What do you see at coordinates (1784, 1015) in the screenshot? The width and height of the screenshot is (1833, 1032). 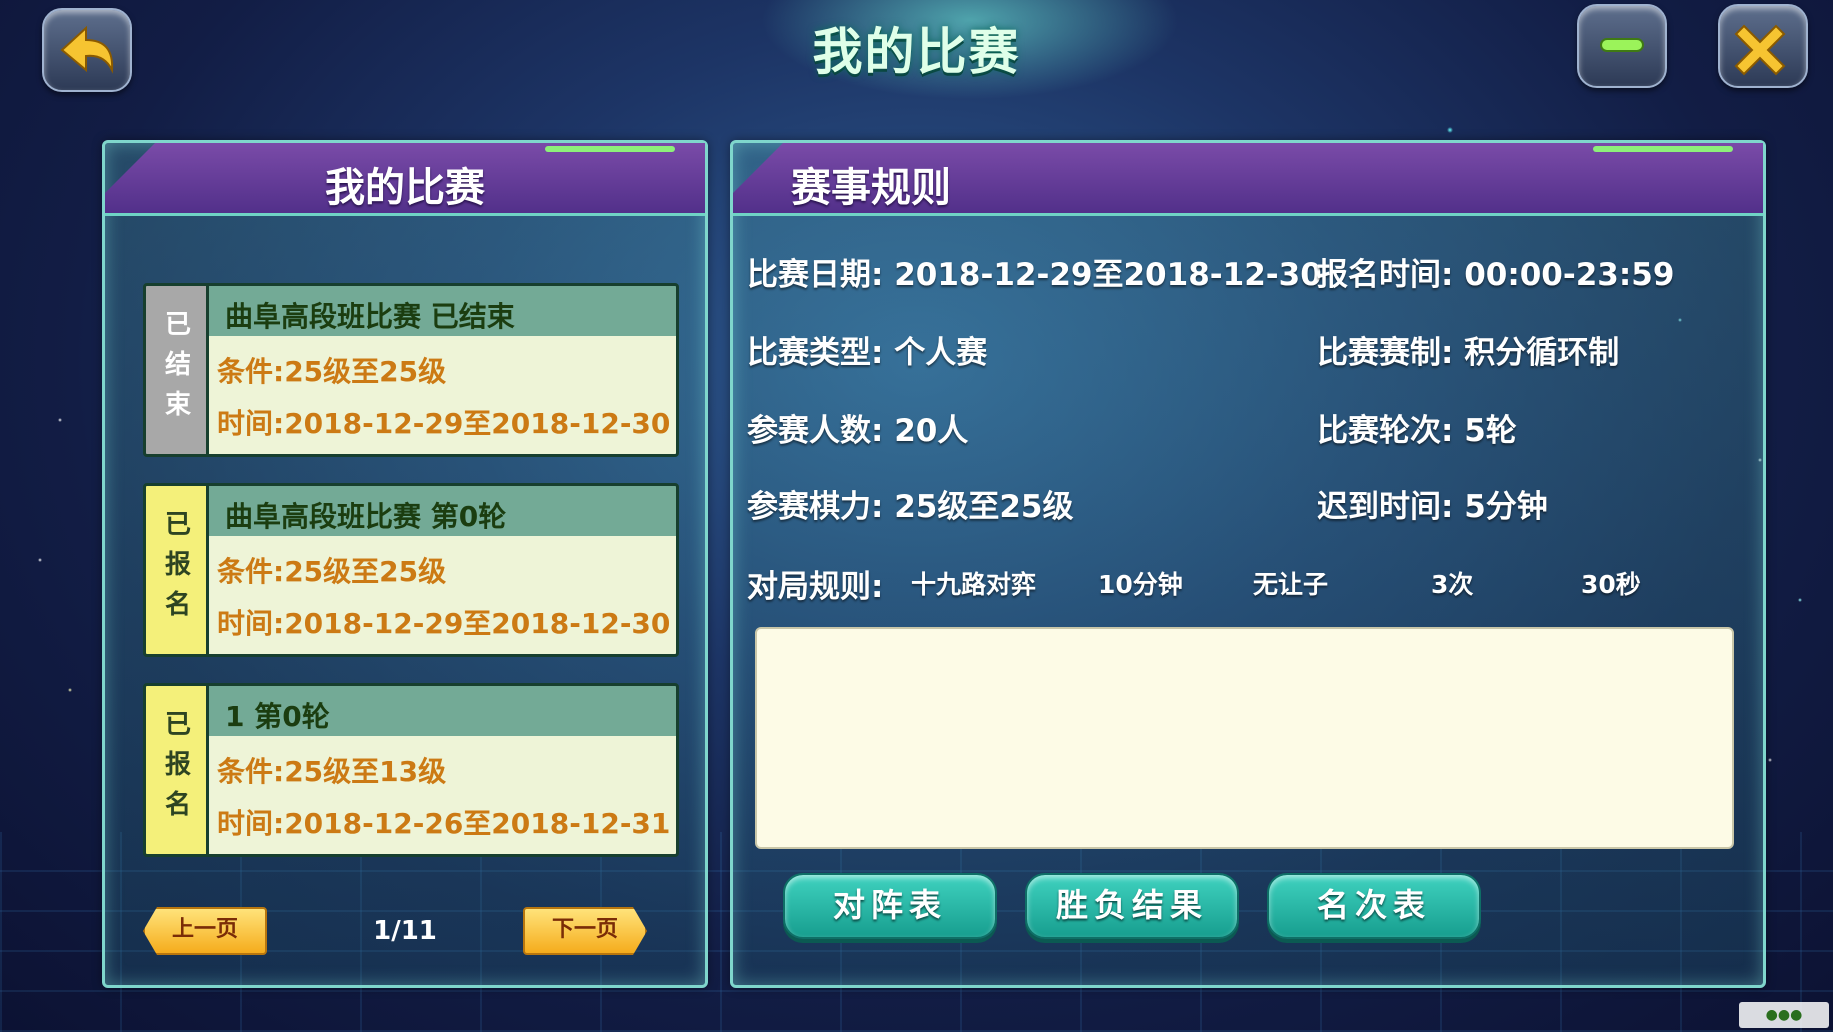 I see `watermark-logo: ●●●` at bounding box center [1784, 1015].